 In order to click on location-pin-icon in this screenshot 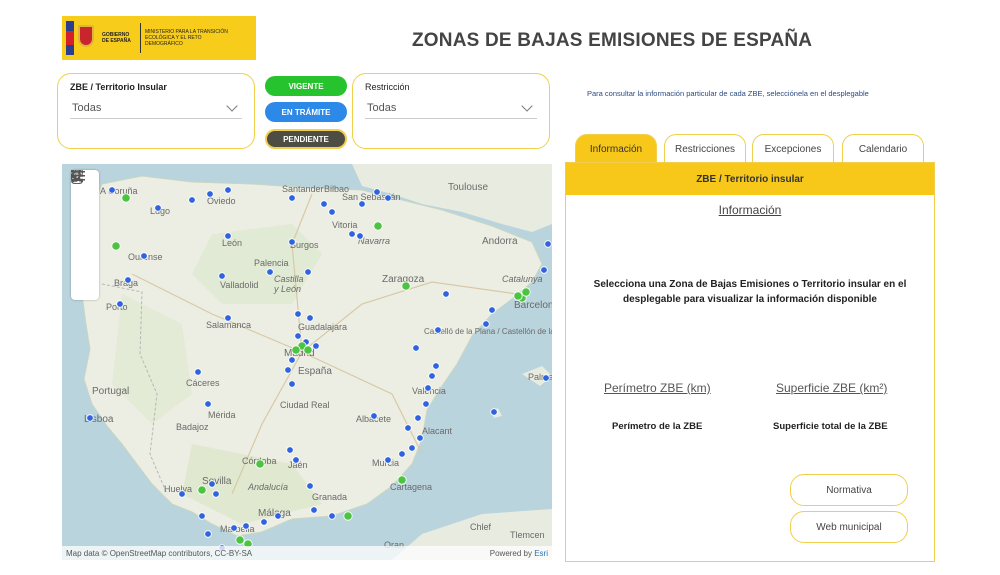, I will do `click(85, 235)`.